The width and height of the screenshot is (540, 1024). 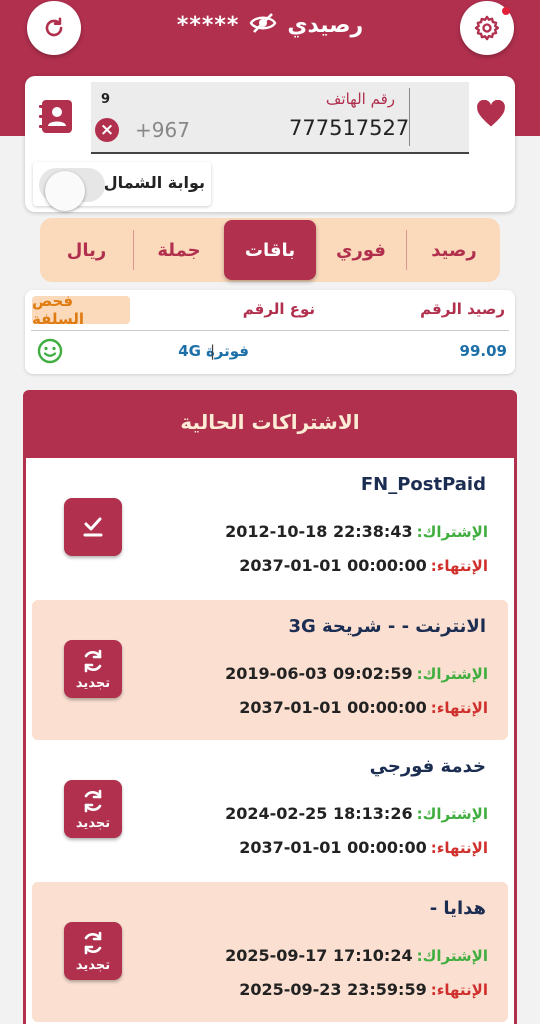 What do you see at coordinates (278, 309) in the screenshot?
I see `type-header: نوع الرقم` at bounding box center [278, 309].